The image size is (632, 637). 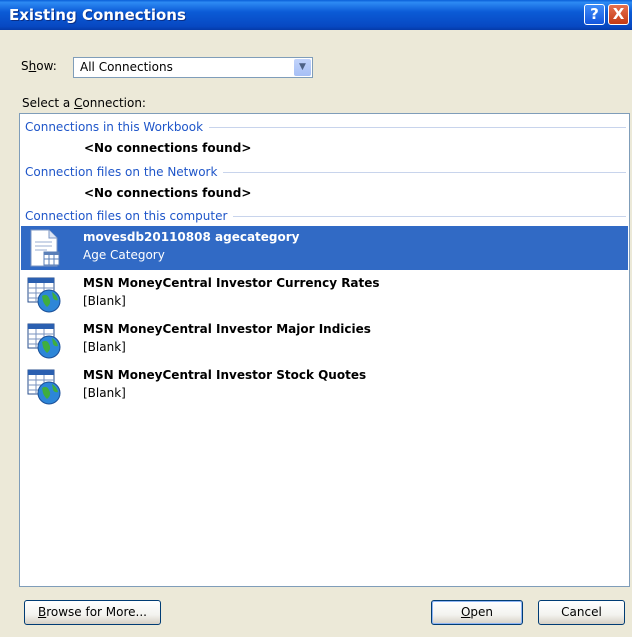 I want to click on connection-item: movesdb20110808 agecategory Age Category, so click(x=324, y=248).